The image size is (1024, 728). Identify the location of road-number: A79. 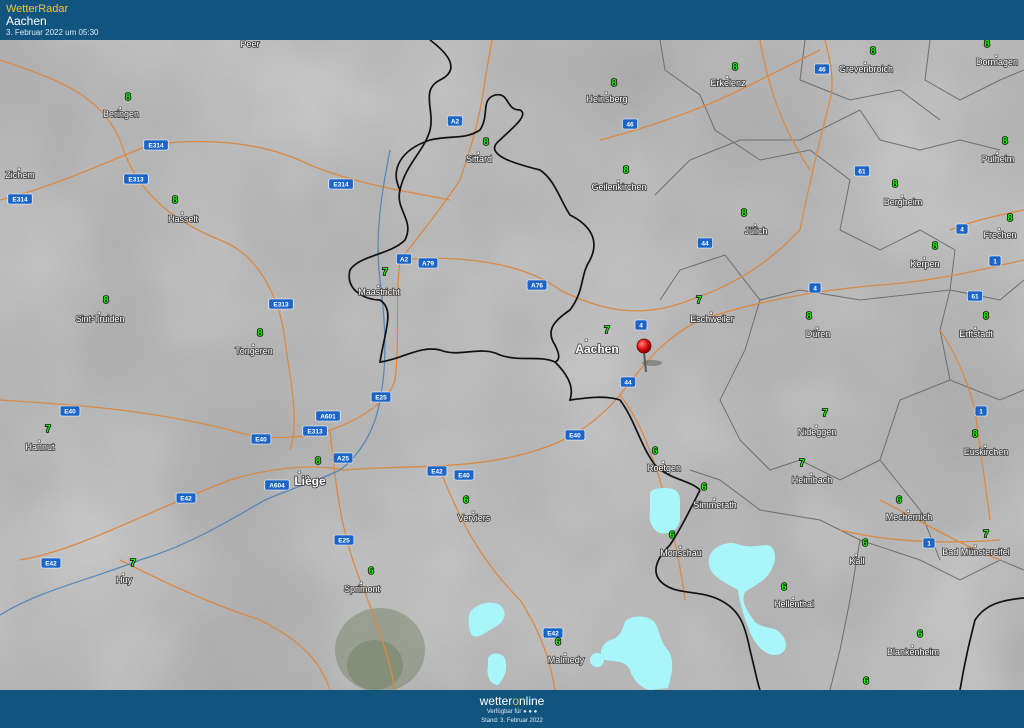
(428, 263).